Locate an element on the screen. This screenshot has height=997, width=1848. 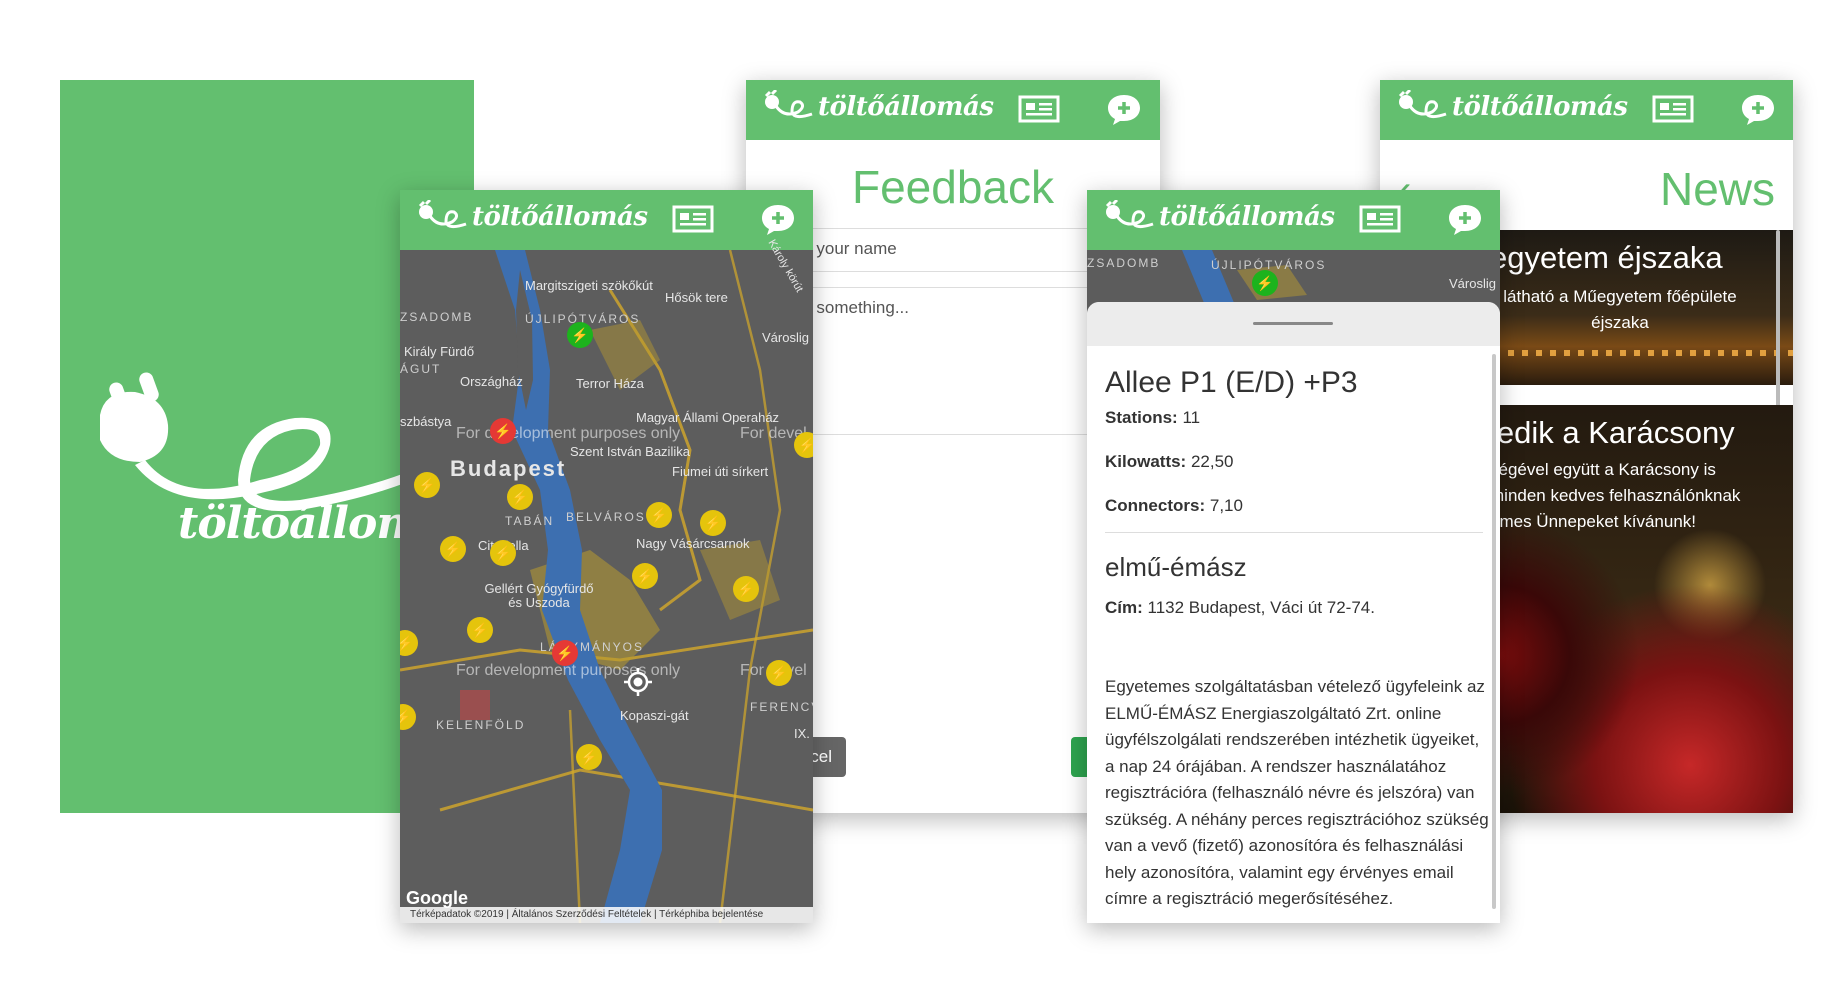
map-label: Magyar Állami Operaház is located at coordinates (708, 417).